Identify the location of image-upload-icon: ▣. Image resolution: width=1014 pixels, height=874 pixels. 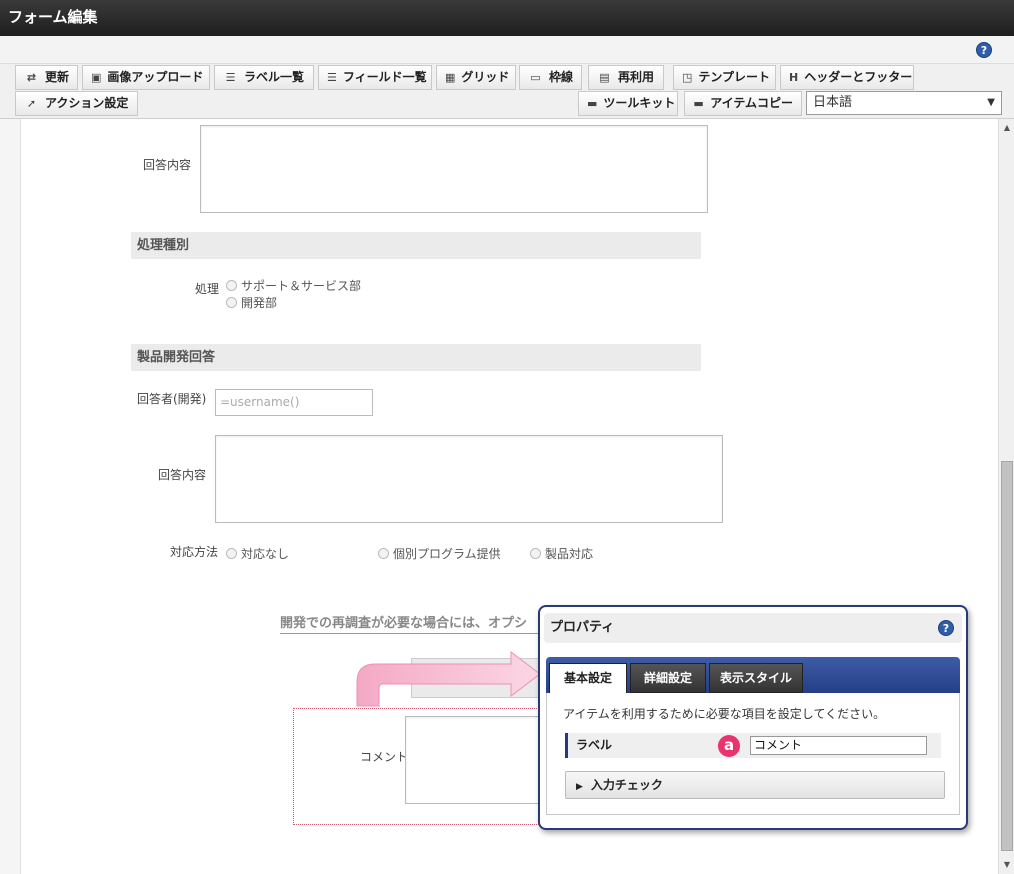
(96, 77).